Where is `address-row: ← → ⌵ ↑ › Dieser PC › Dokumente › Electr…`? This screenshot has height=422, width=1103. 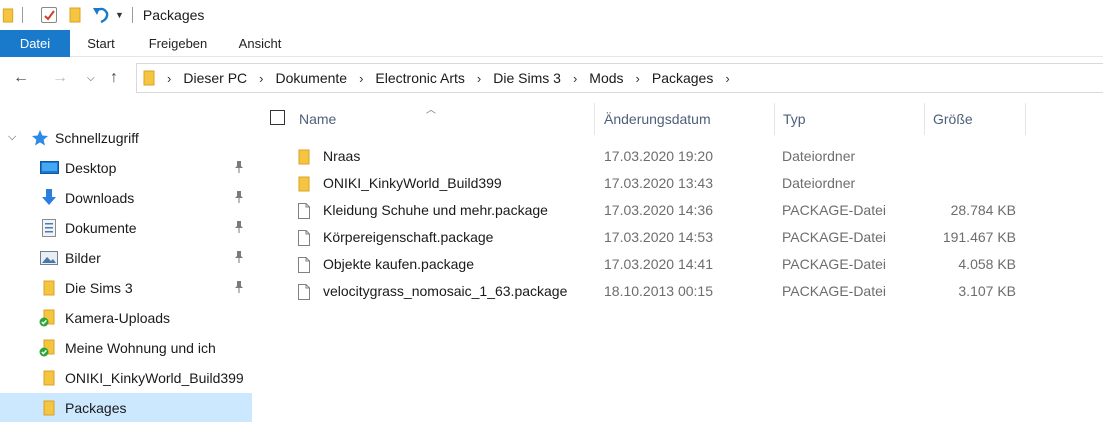 address-row: ← → ⌵ ↑ › Dieser PC › Dokumente › Electr… is located at coordinates (551, 79).